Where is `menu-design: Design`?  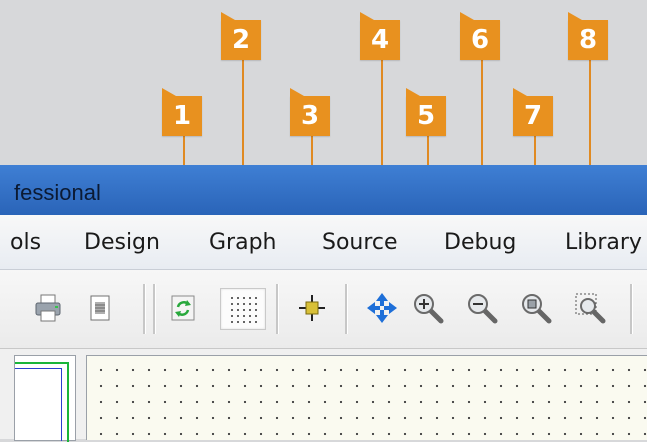 menu-design: Design is located at coordinates (122, 242).